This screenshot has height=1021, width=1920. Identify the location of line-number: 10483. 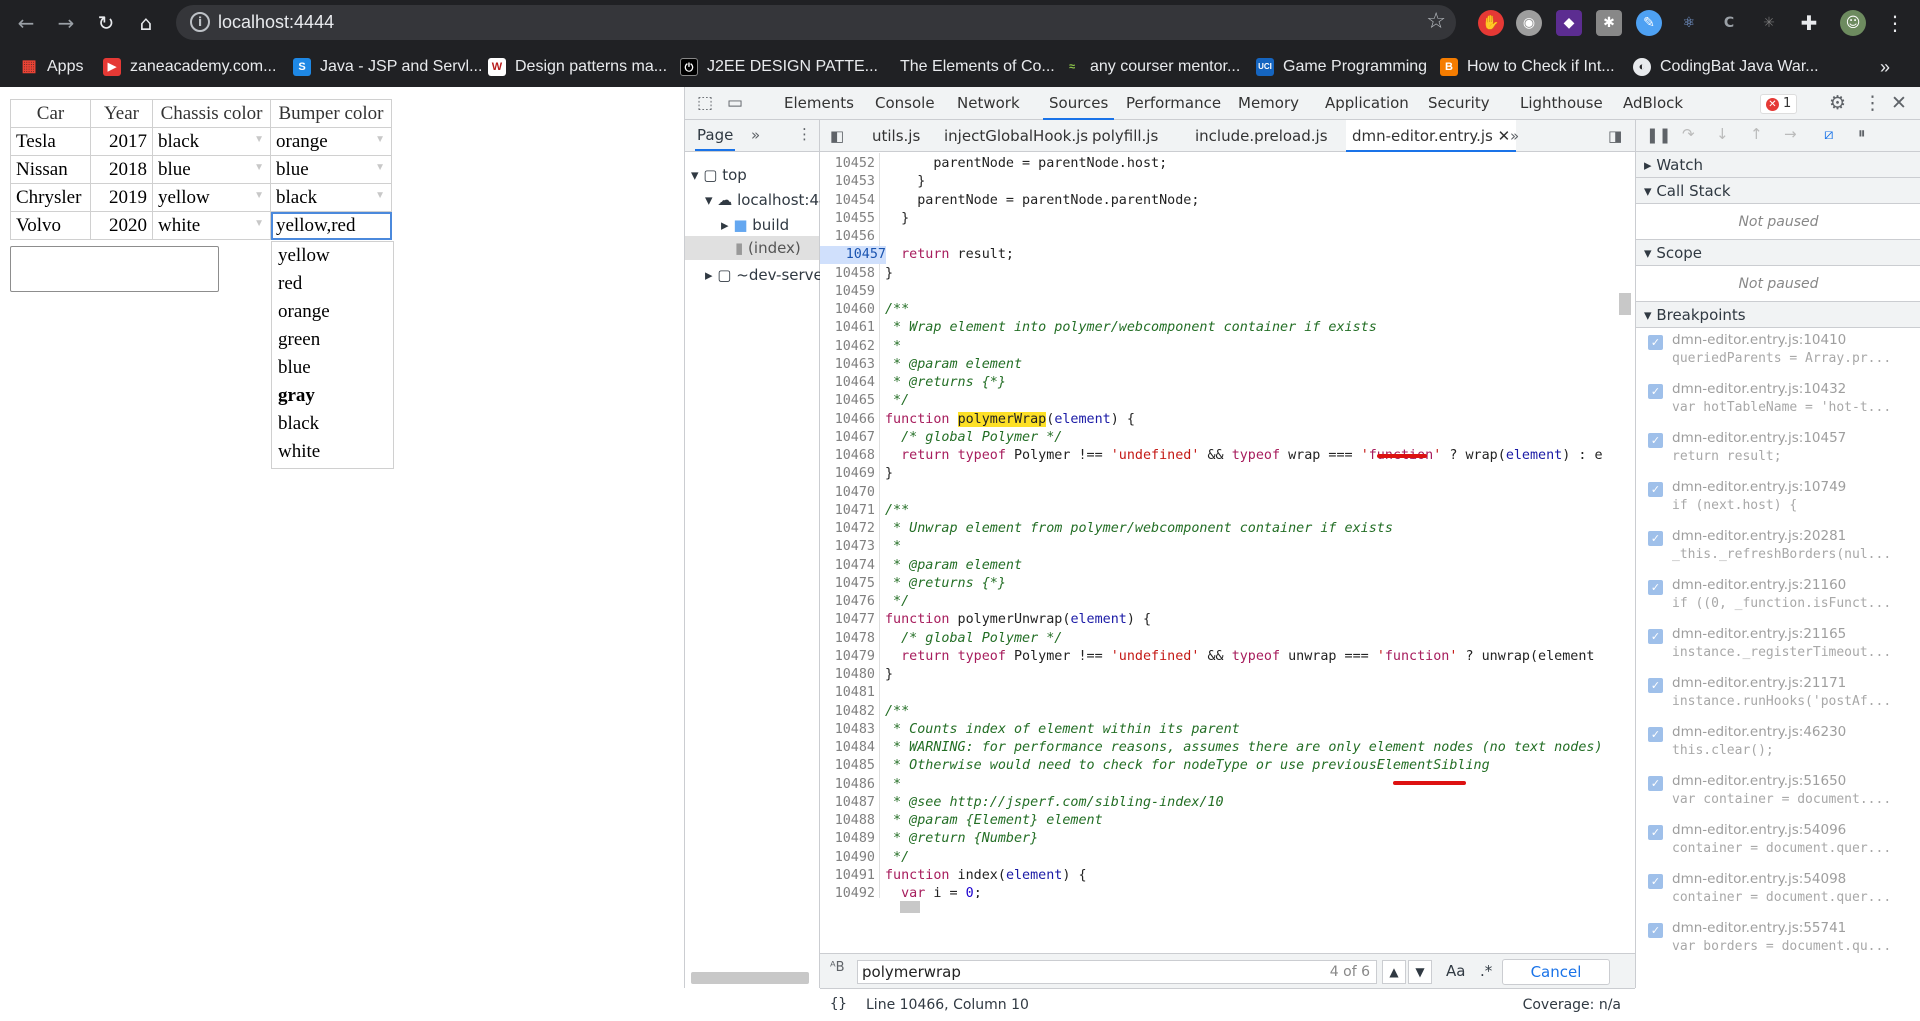
(847, 730).